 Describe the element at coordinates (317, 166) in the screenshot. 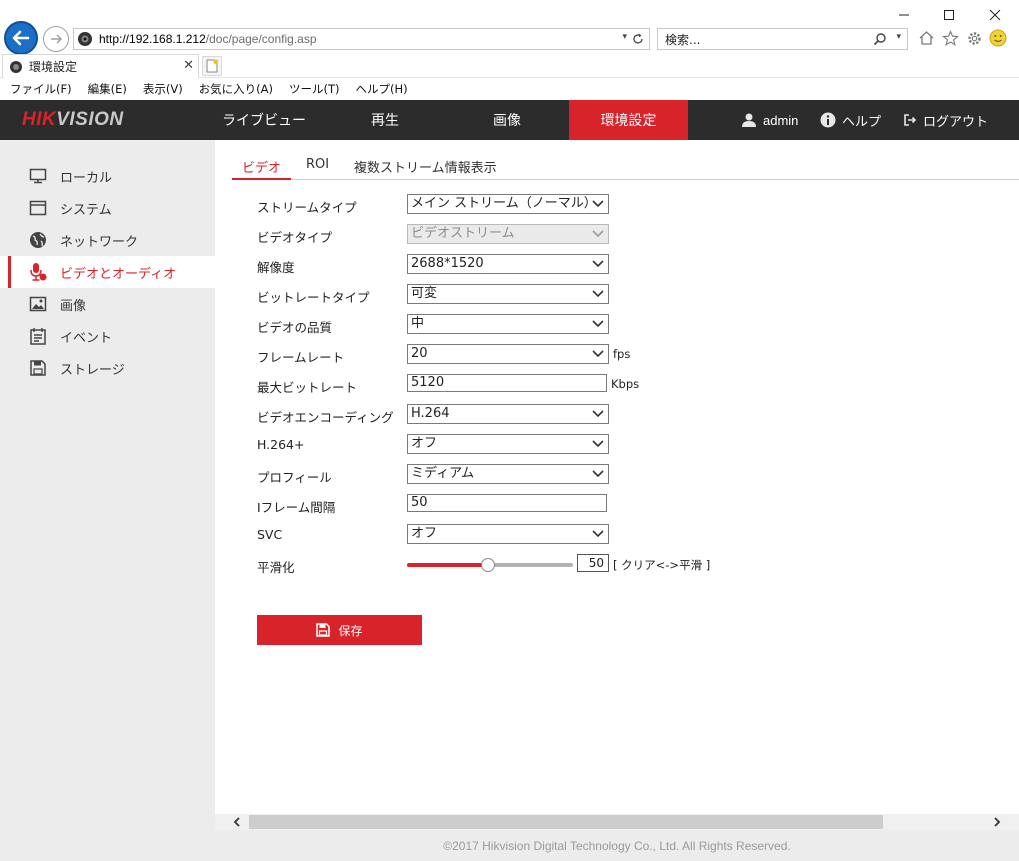

I see `tab-roi: ROI` at that location.